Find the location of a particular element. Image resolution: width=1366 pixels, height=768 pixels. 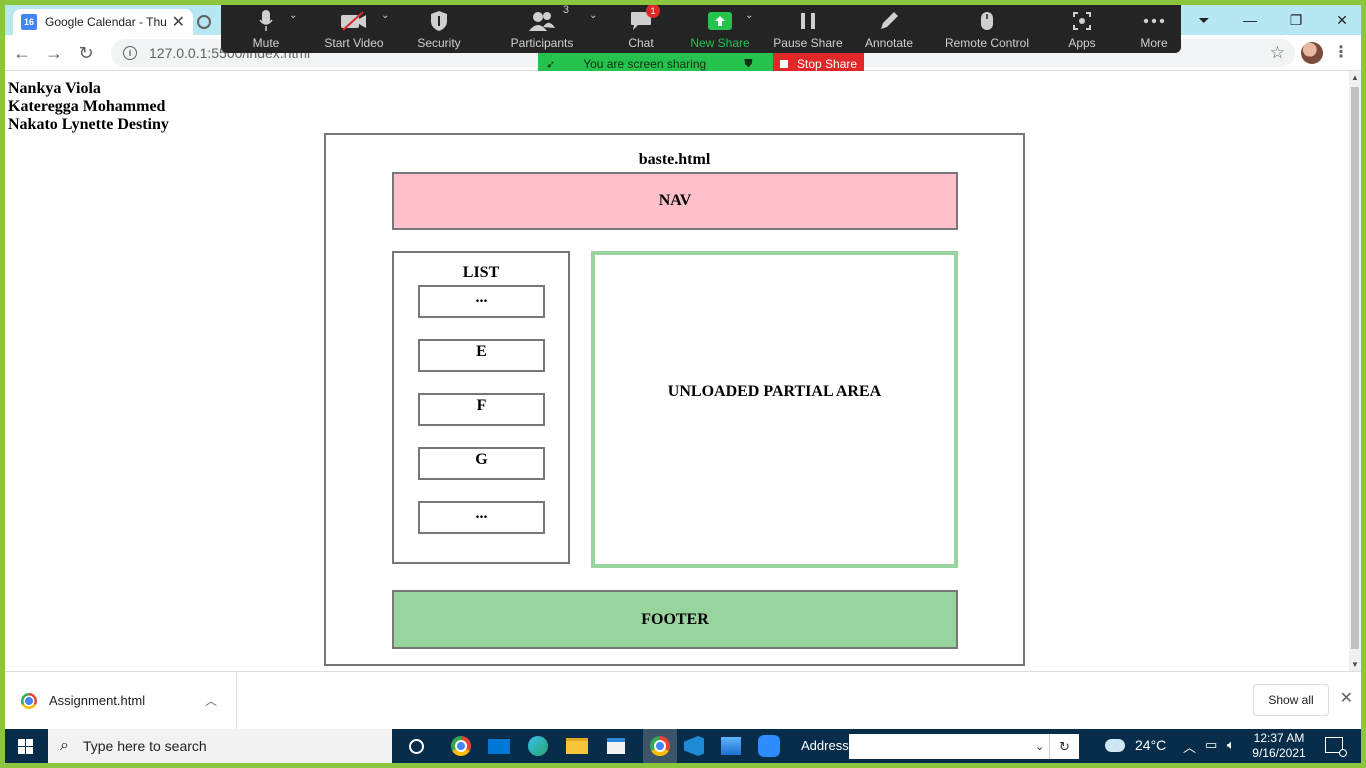

chat-icon: 1 is located at coordinates (645, 18).